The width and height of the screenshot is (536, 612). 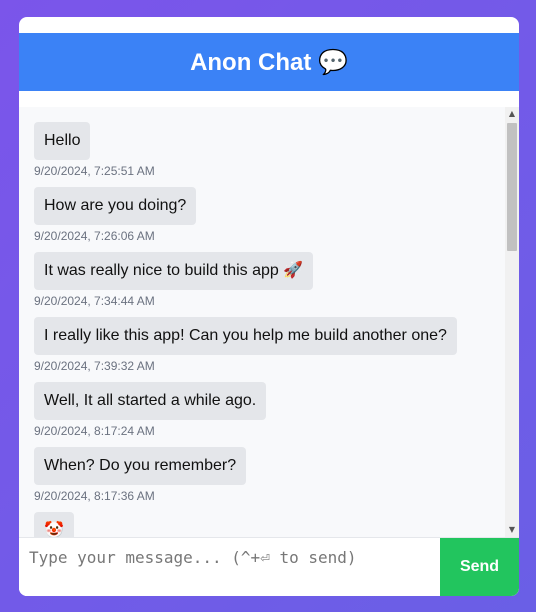 What do you see at coordinates (174, 271) in the screenshot?
I see `message-bubble: It was really nice to build this app 🚀` at bounding box center [174, 271].